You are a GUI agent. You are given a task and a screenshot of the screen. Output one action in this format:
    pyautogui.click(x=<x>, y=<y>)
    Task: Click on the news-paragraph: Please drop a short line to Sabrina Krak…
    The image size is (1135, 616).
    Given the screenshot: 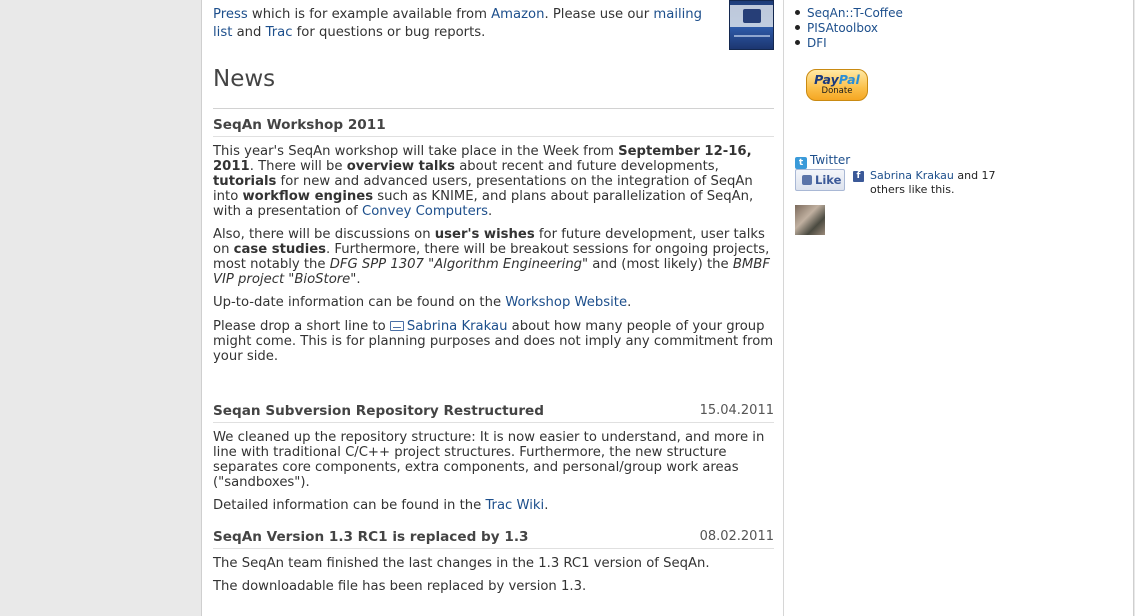 What is the action you would take?
    pyautogui.click(x=493, y=341)
    